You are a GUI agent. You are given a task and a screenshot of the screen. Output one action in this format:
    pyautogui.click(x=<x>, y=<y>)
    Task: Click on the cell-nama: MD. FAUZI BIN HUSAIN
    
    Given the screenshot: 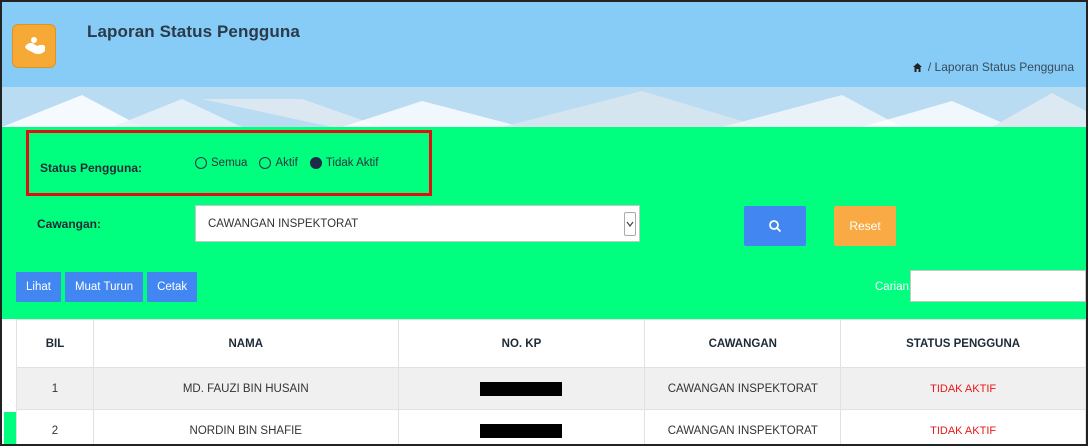 What is the action you would take?
    pyautogui.click(x=245, y=388)
    